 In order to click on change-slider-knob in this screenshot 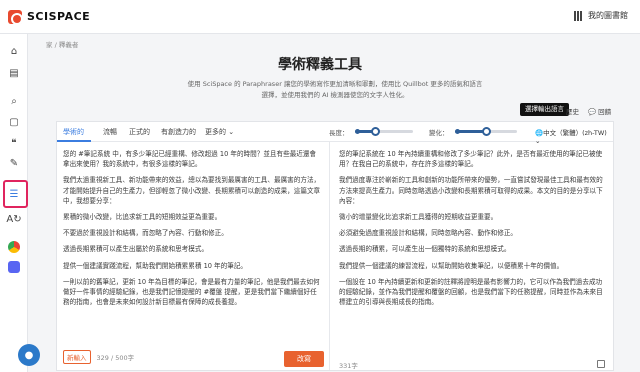, I will do `click(486, 131)`.